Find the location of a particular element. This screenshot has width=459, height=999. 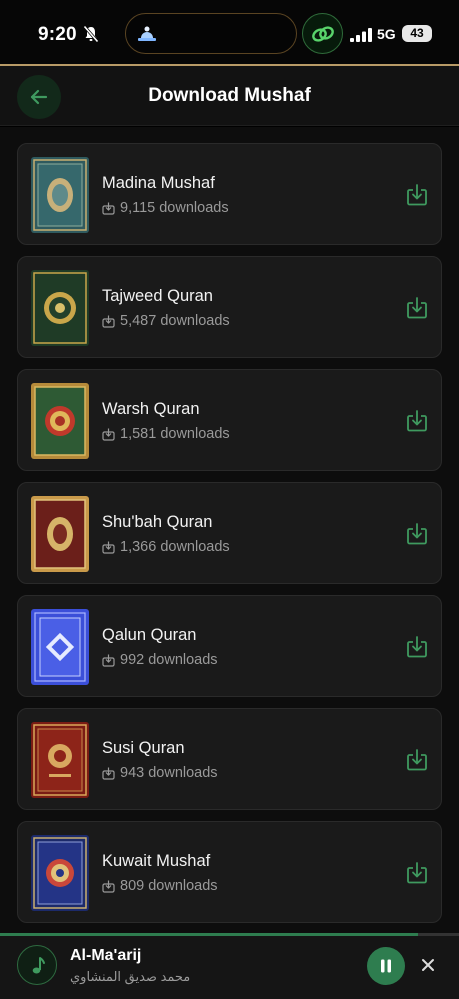

download-count-text: 943 downloads is located at coordinates (169, 773).